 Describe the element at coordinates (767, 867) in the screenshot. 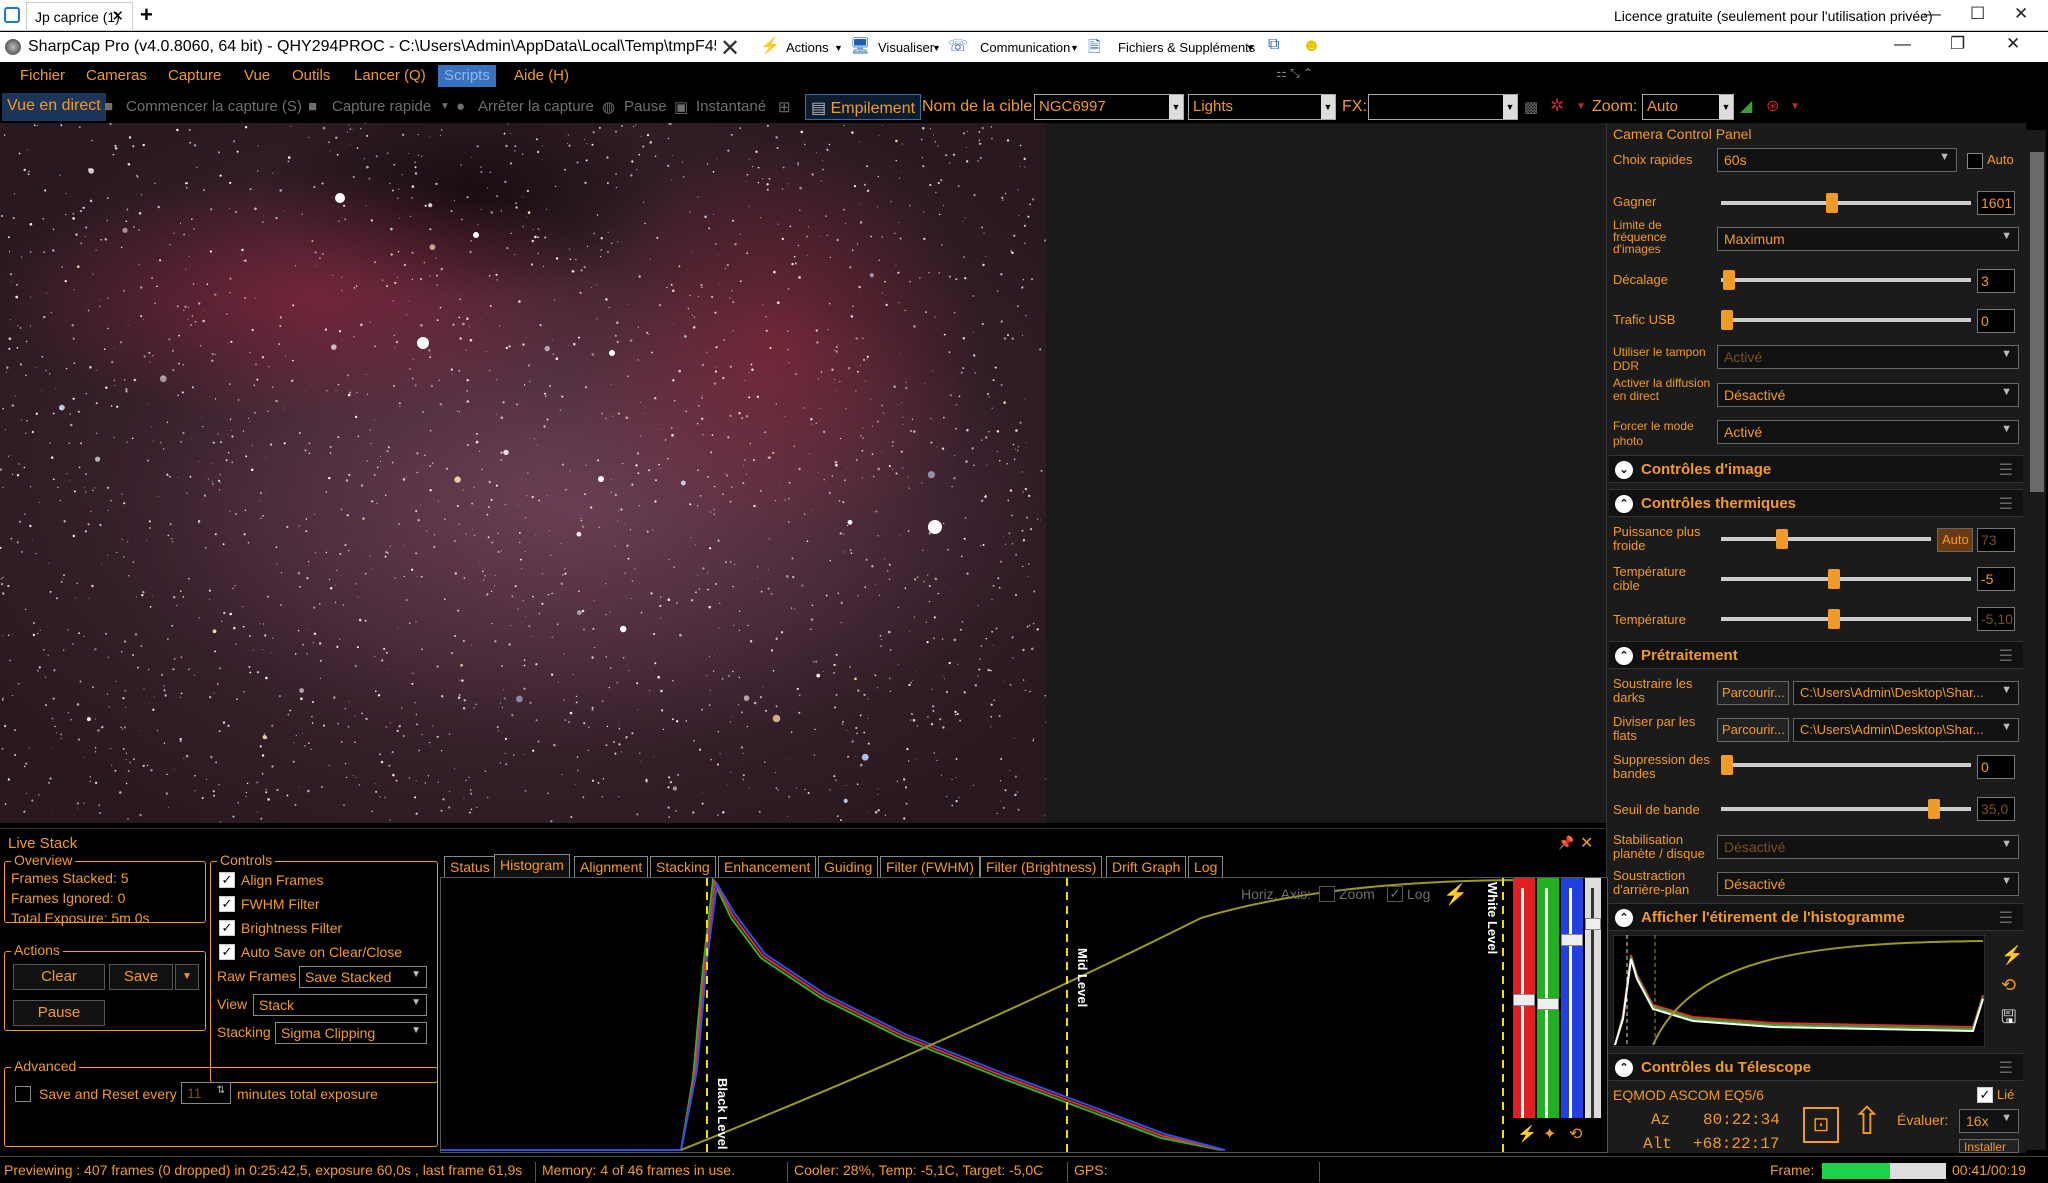

I see `tab-enhancement: Enhancement` at that location.